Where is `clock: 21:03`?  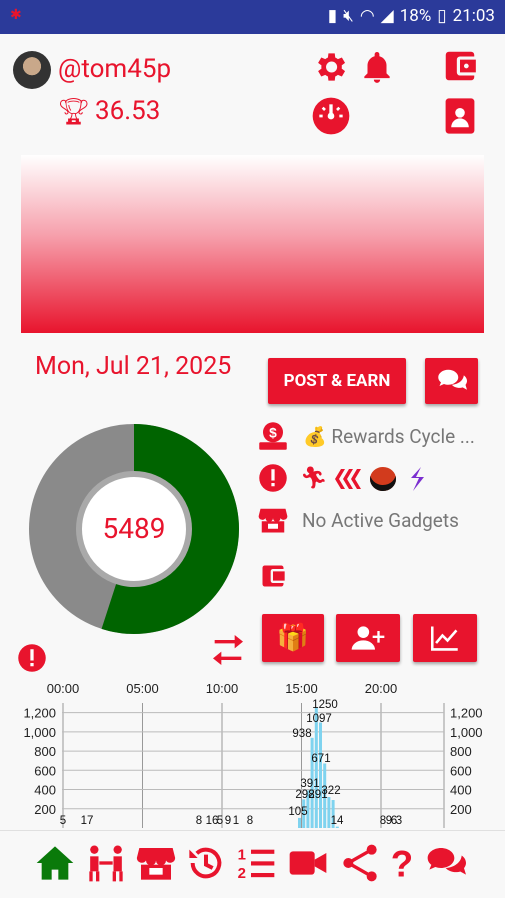
clock: 21:03 is located at coordinates (473, 16).